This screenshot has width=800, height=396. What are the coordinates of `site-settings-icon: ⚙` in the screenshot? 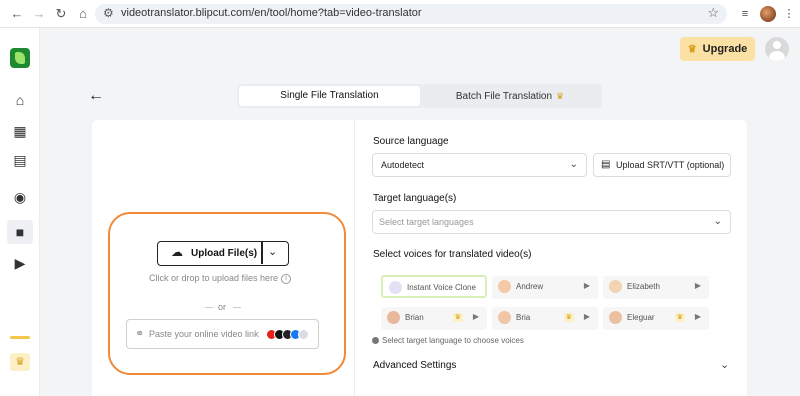 It's located at (108, 13).